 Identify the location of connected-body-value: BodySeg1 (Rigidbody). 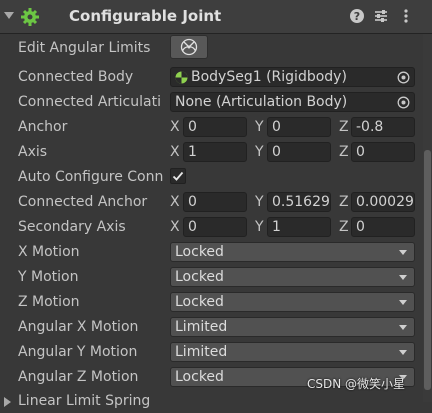
(269, 77).